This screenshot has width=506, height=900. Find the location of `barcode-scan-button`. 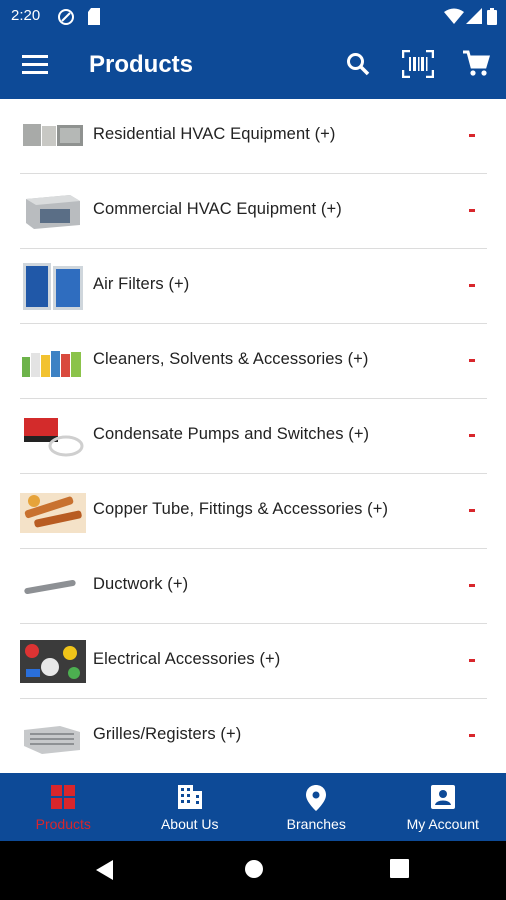

barcode-scan-button is located at coordinates (418, 66).